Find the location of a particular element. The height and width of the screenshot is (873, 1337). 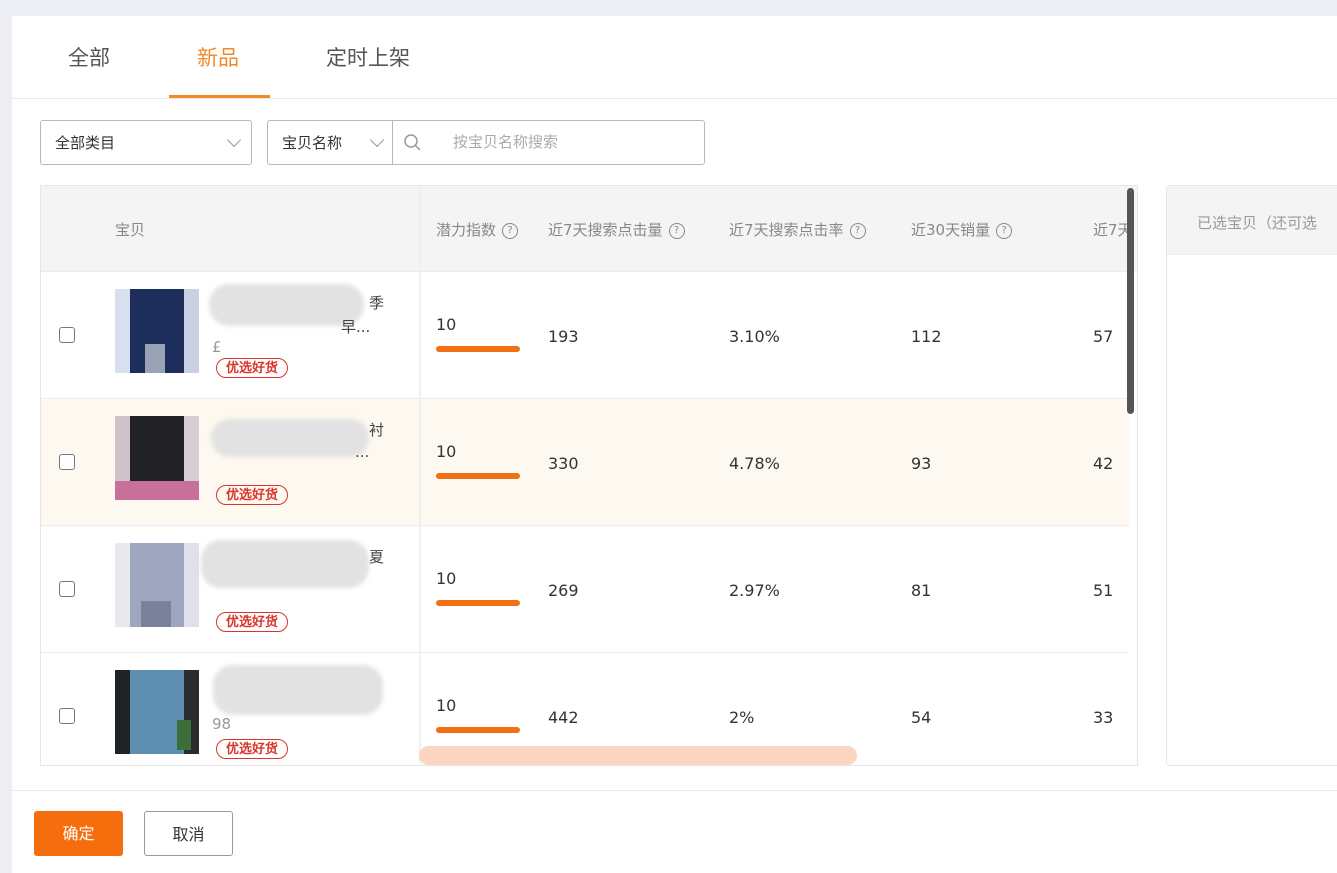

product-title-fragment: 季 is located at coordinates (377, 303).